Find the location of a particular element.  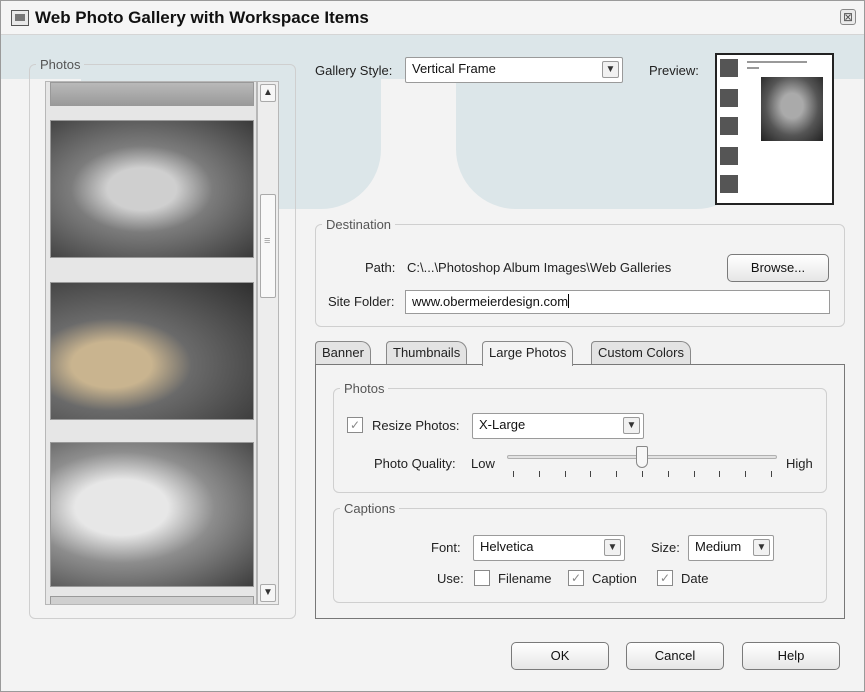

size-value: Medium is located at coordinates (718, 546).